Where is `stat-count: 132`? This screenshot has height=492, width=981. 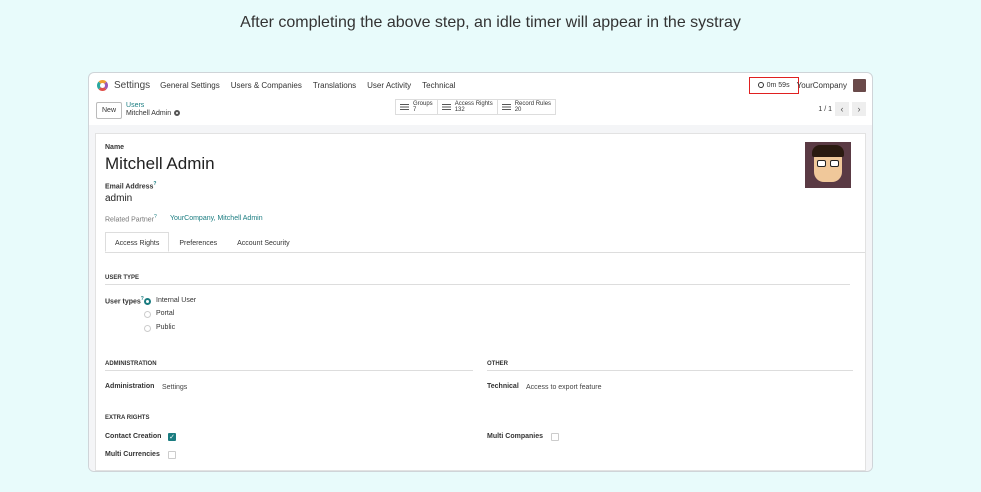 stat-count: 132 is located at coordinates (459, 110).